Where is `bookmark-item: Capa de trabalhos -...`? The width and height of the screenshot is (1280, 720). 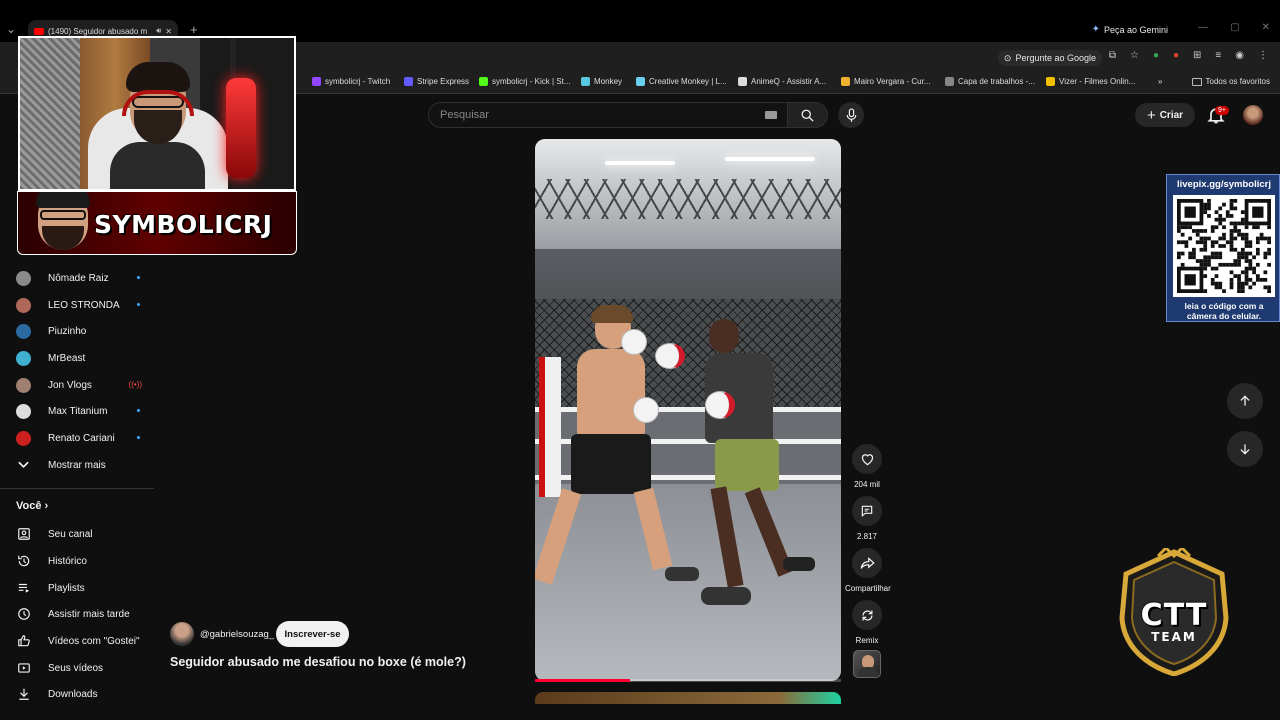 bookmark-item: Capa de trabalhos -... is located at coordinates (990, 81).